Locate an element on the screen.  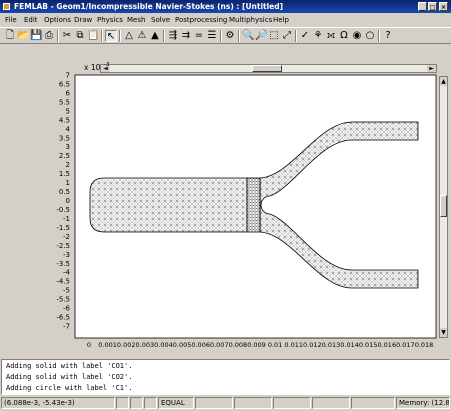
coordinate-readout: (6.088e-3, -5.43e-3) is located at coordinates (58, 403).